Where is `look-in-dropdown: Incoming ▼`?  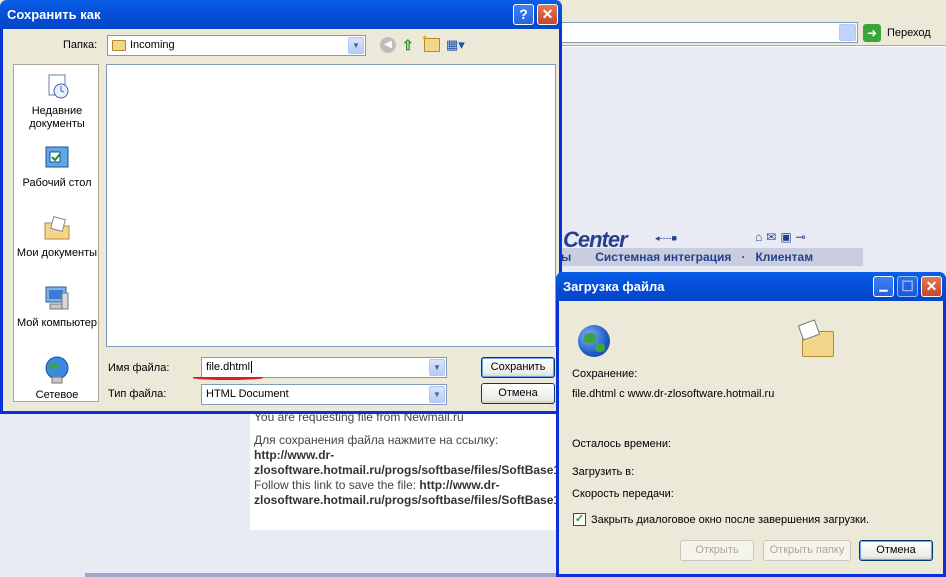
look-in-dropdown: Incoming ▼ is located at coordinates (236, 45).